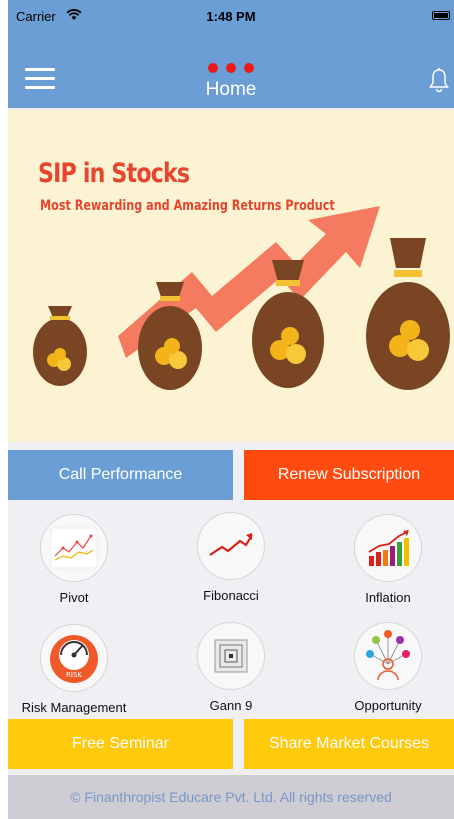 Image resolution: width=454 pixels, height=819 pixels. I want to click on logo-dots, so click(231, 69).